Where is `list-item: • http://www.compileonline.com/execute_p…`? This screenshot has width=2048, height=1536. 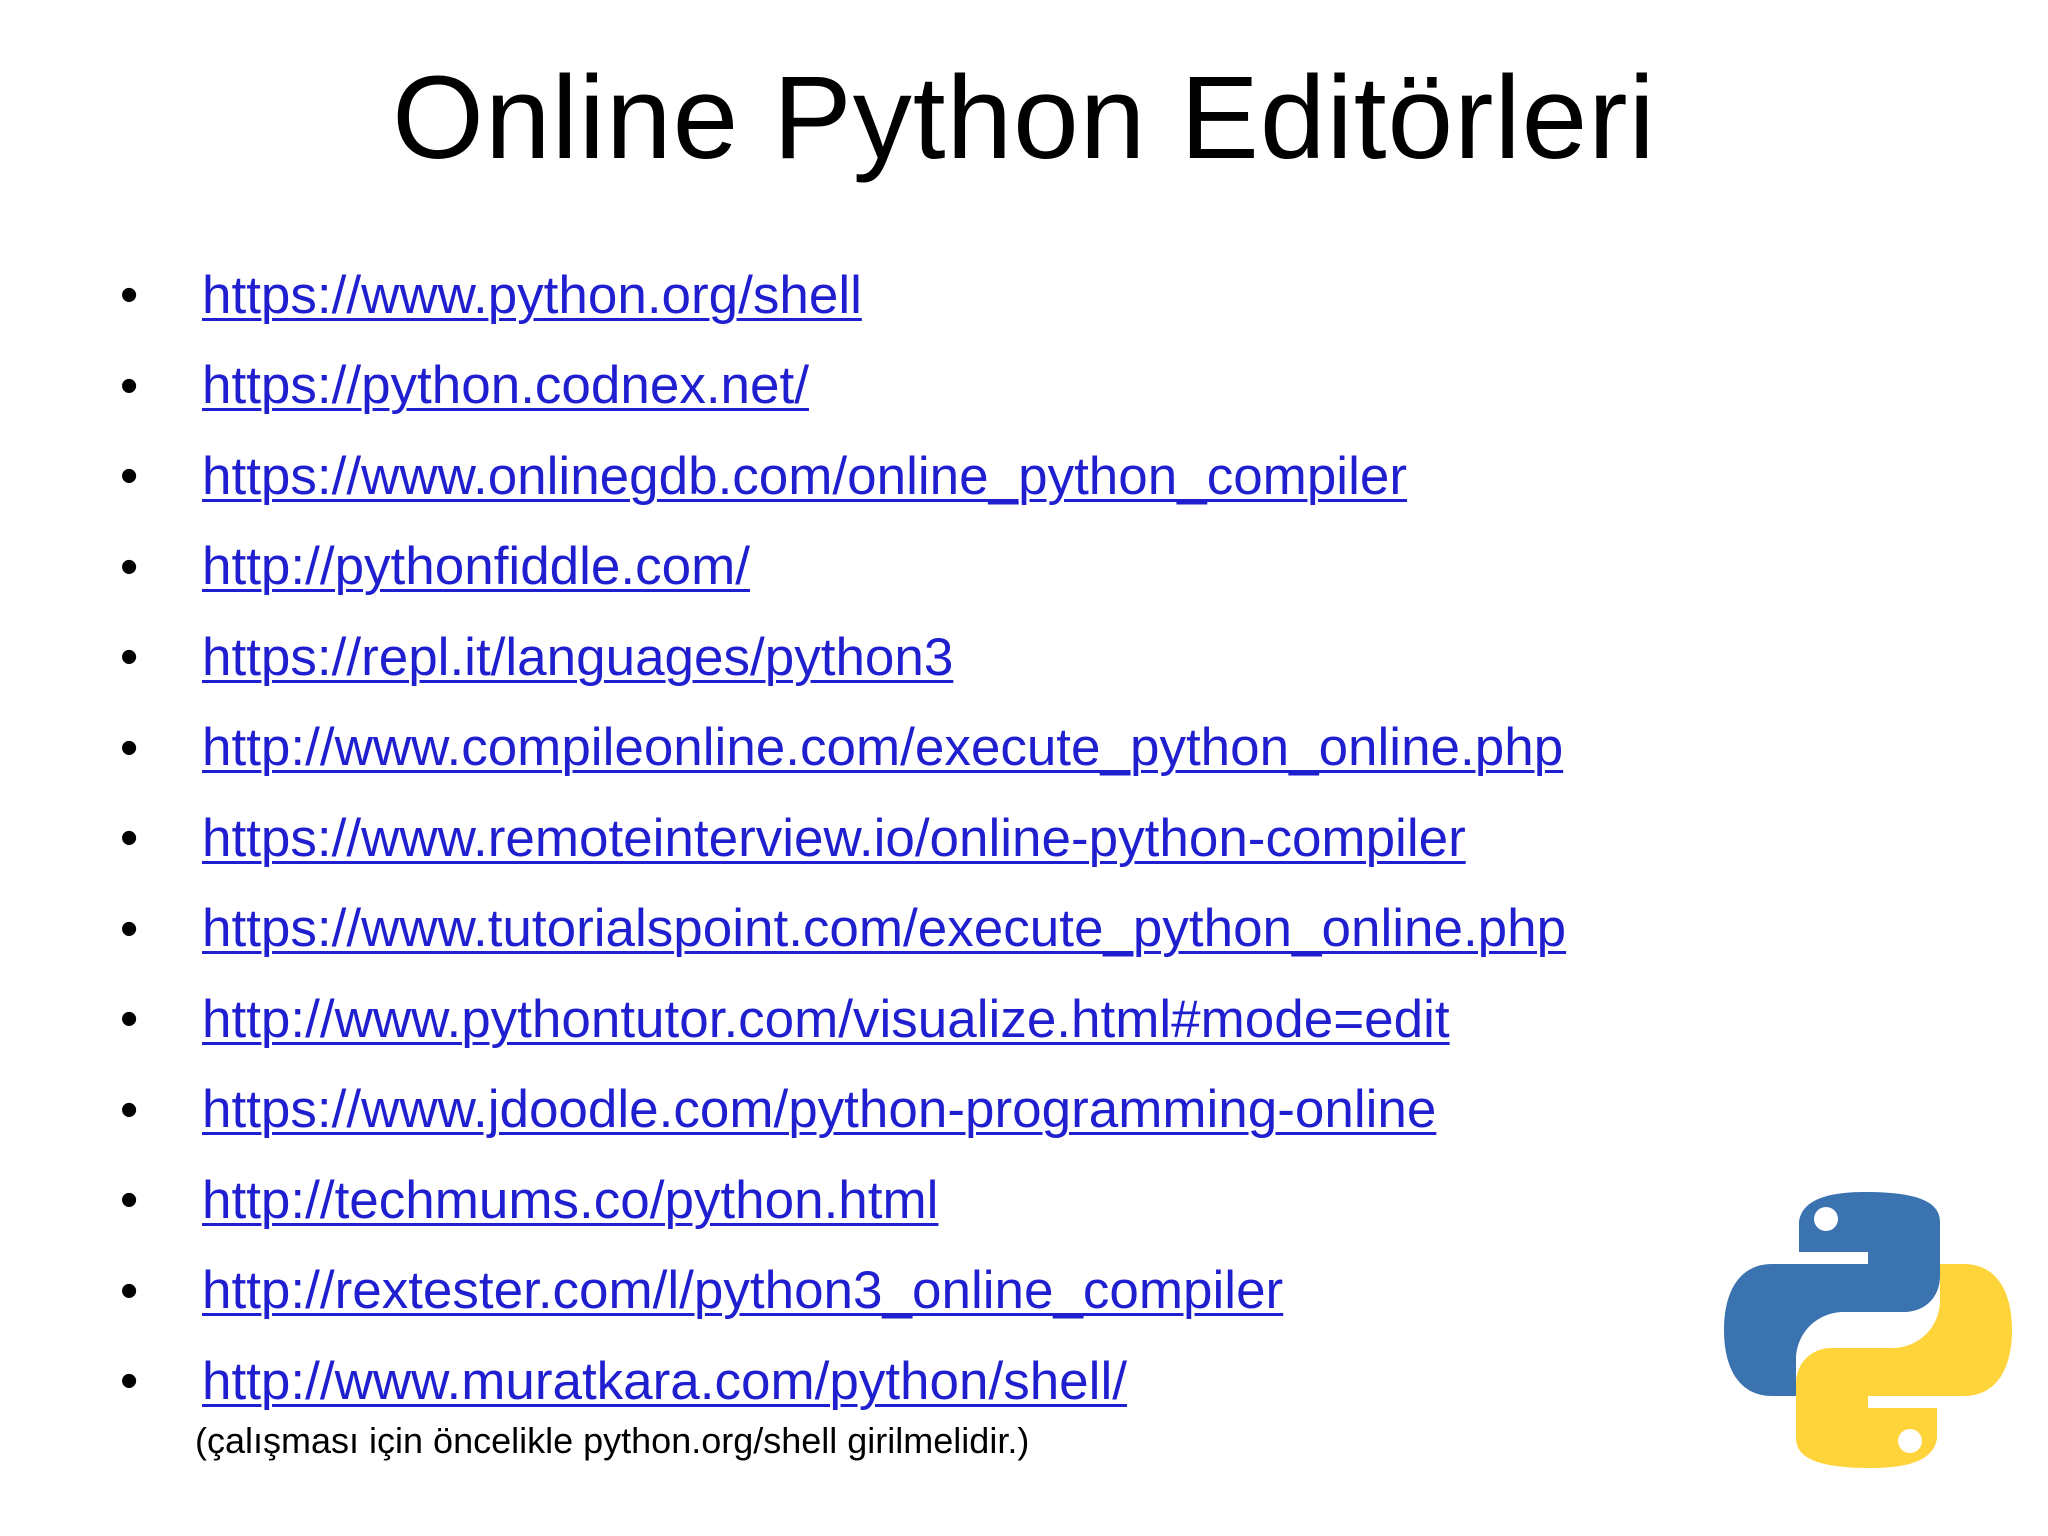
list-item: • http://www.compileonline.com/execute_p… is located at coordinates (970, 748).